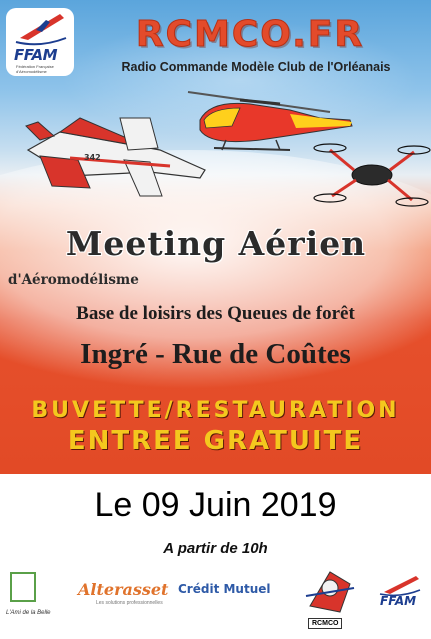  What do you see at coordinates (92, 157) in the screenshot?
I see `svg-text: 342` at bounding box center [92, 157].